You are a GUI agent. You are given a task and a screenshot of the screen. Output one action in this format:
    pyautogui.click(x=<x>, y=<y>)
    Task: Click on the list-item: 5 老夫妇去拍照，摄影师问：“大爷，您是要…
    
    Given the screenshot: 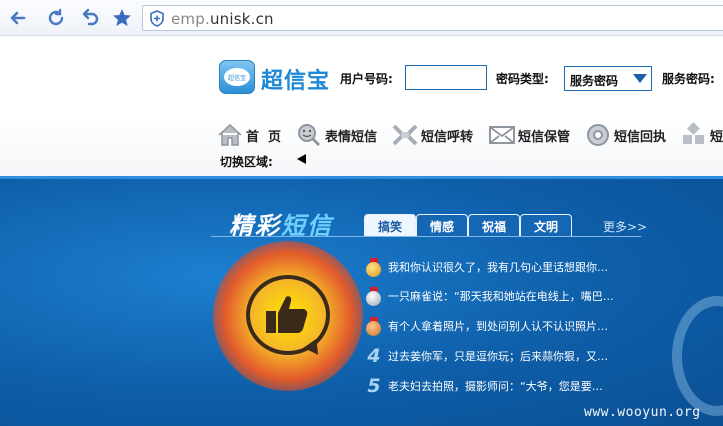 What is the action you would take?
    pyautogui.click(x=484, y=386)
    